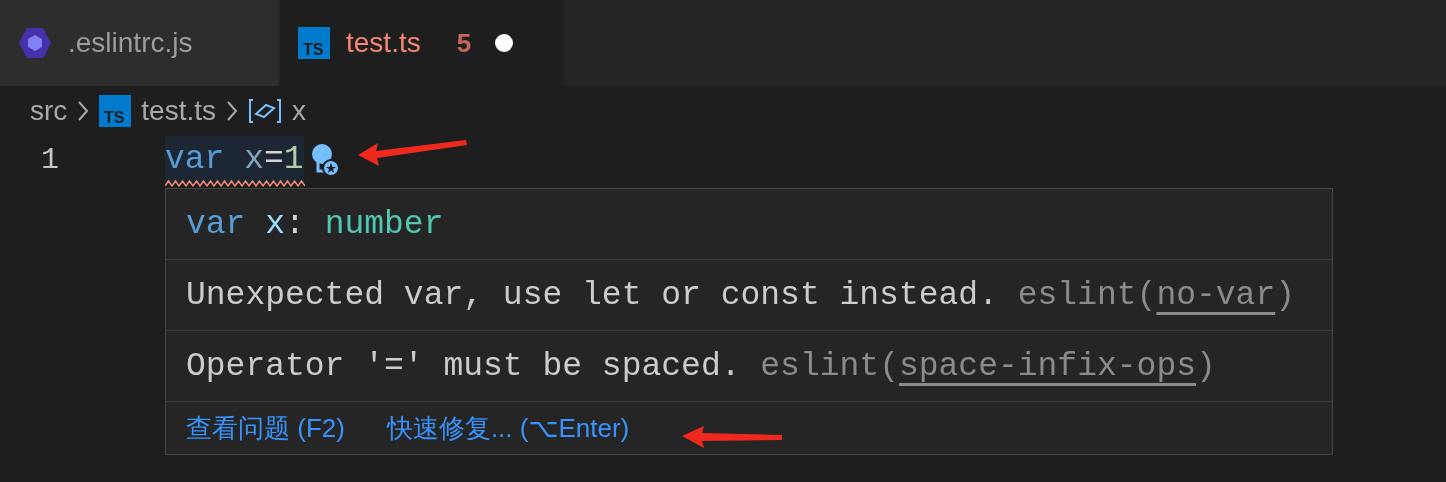 Image resolution: width=1446 pixels, height=482 pixels. What do you see at coordinates (50, 160) in the screenshot?
I see `line-number: 1` at bounding box center [50, 160].